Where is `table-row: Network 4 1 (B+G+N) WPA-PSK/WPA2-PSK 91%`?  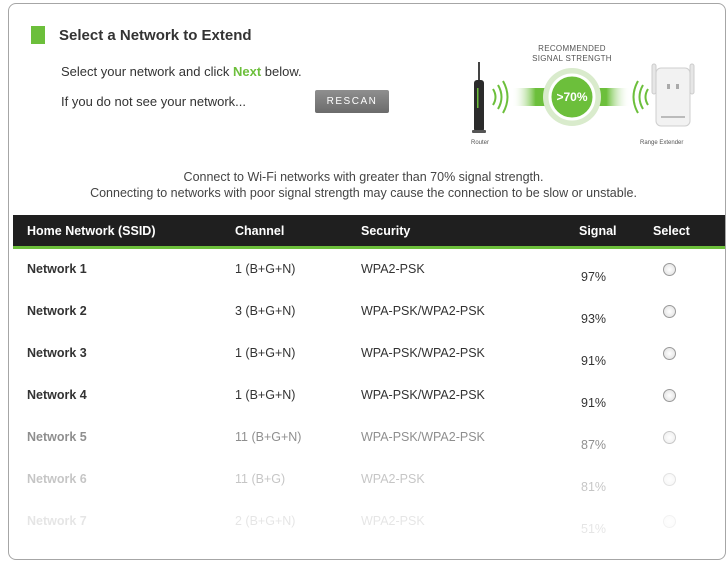 table-row: Network 4 1 (B+G+N) WPA-PSK/WPA2-PSK 91% is located at coordinates (369, 396).